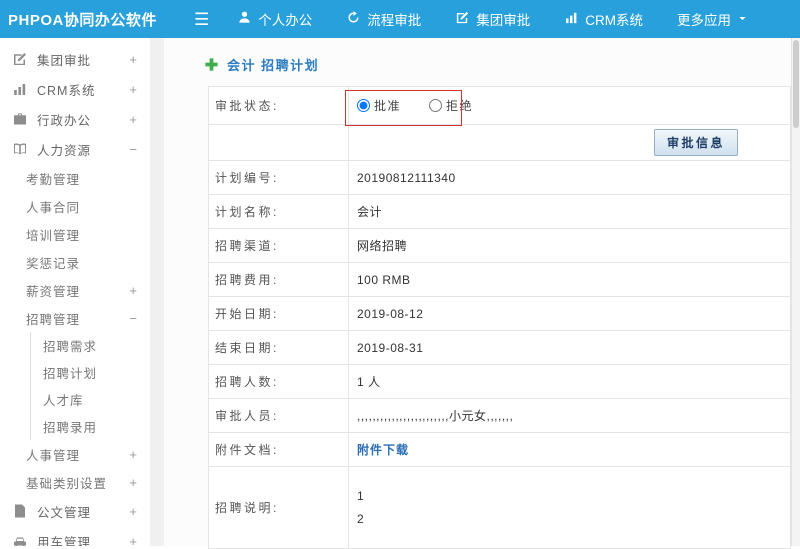 This screenshot has width=800, height=549. I want to click on field-row-approvers: 审批人员: ,,,,,,,,,,,,,,,,,,,,,,,,小元女,,,,,,,, so click(499, 416).